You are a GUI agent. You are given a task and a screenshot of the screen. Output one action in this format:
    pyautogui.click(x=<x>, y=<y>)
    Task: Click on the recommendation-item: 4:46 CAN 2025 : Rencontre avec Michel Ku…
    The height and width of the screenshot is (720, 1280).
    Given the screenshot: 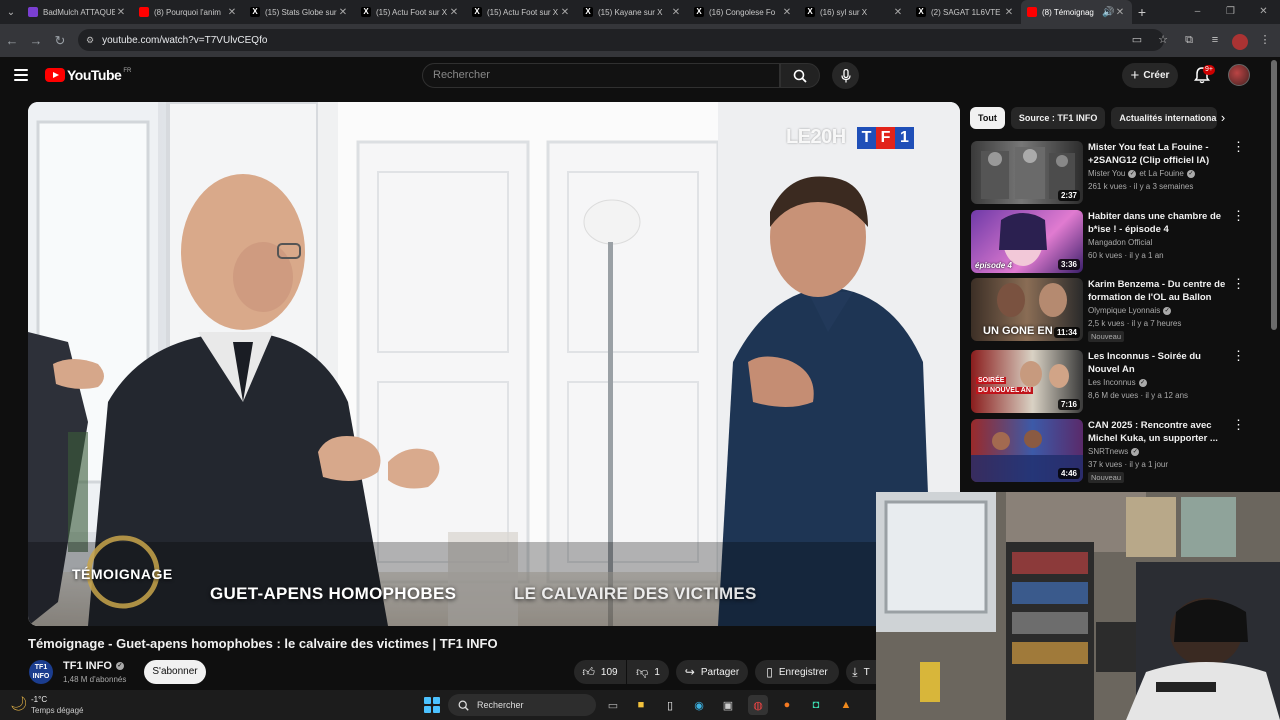 What is the action you would take?
    pyautogui.click(x=1107, y=450)
    